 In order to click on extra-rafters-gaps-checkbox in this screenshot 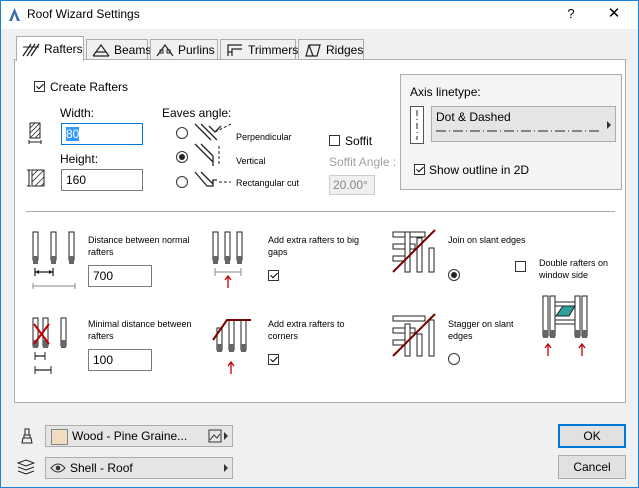, I will do `click(273, 275)`.